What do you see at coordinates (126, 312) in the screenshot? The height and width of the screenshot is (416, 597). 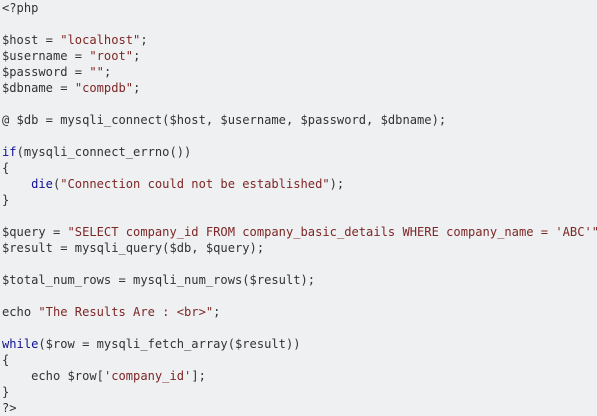 I see `string-token: "The Results Are : <br>"` at bounding box center [126, 312].